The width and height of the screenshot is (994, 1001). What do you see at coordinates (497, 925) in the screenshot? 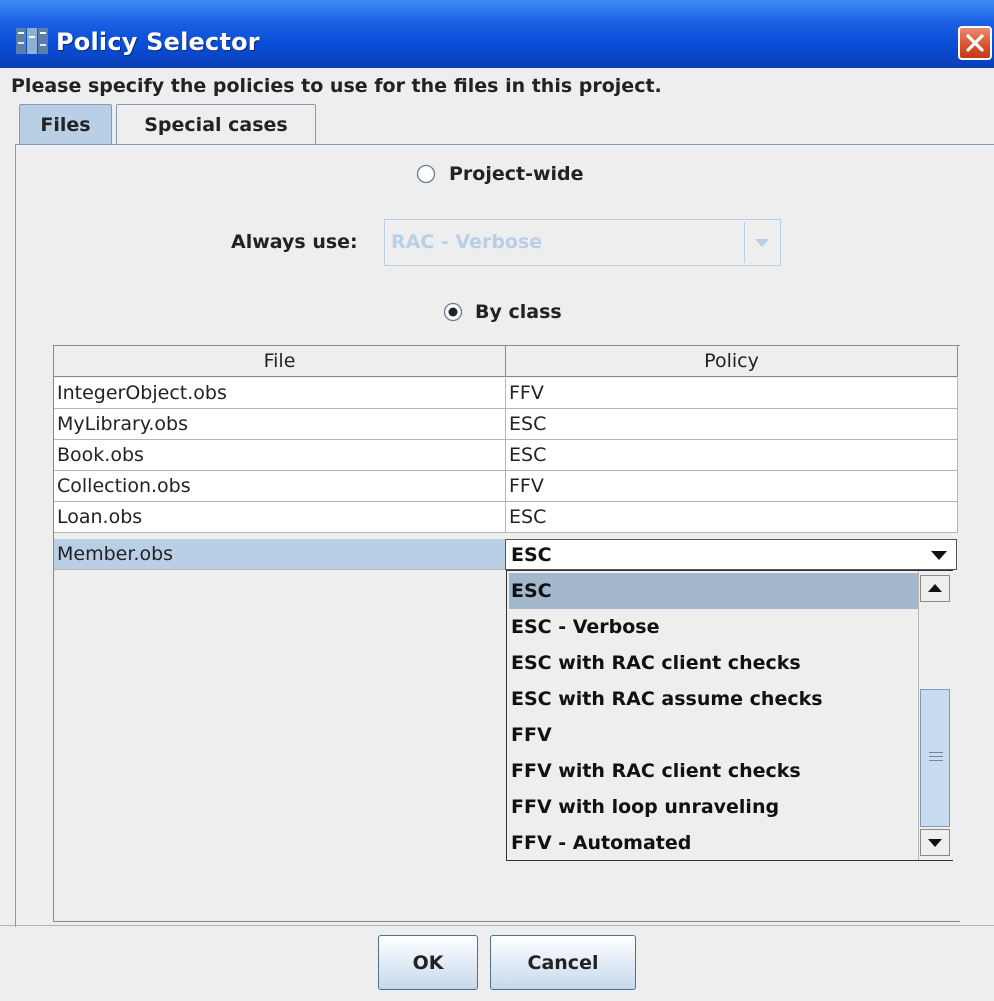
I see `button-bar-separator` at bounding box center [497, 925].